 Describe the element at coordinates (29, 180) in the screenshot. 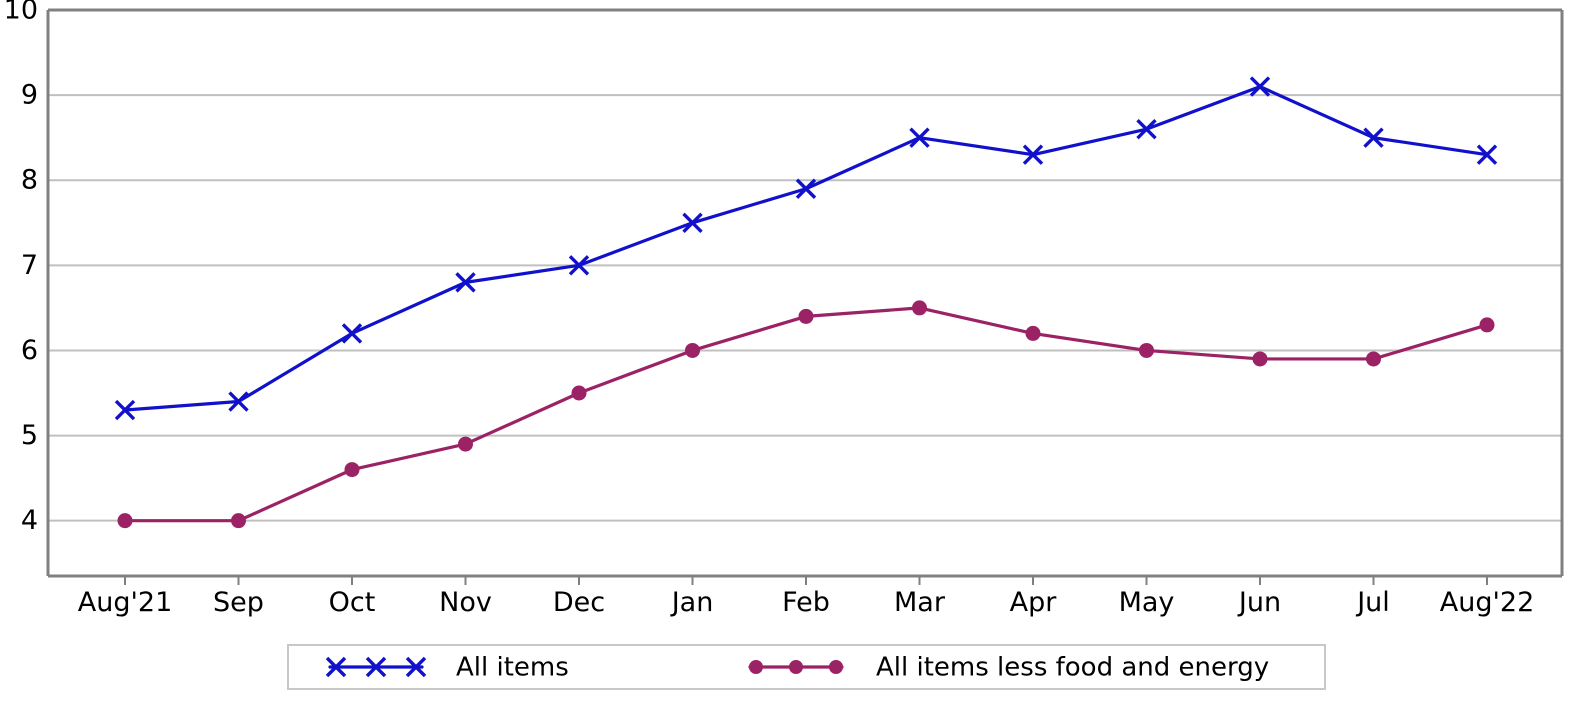

I see `y-tick-label: 8` at that location.